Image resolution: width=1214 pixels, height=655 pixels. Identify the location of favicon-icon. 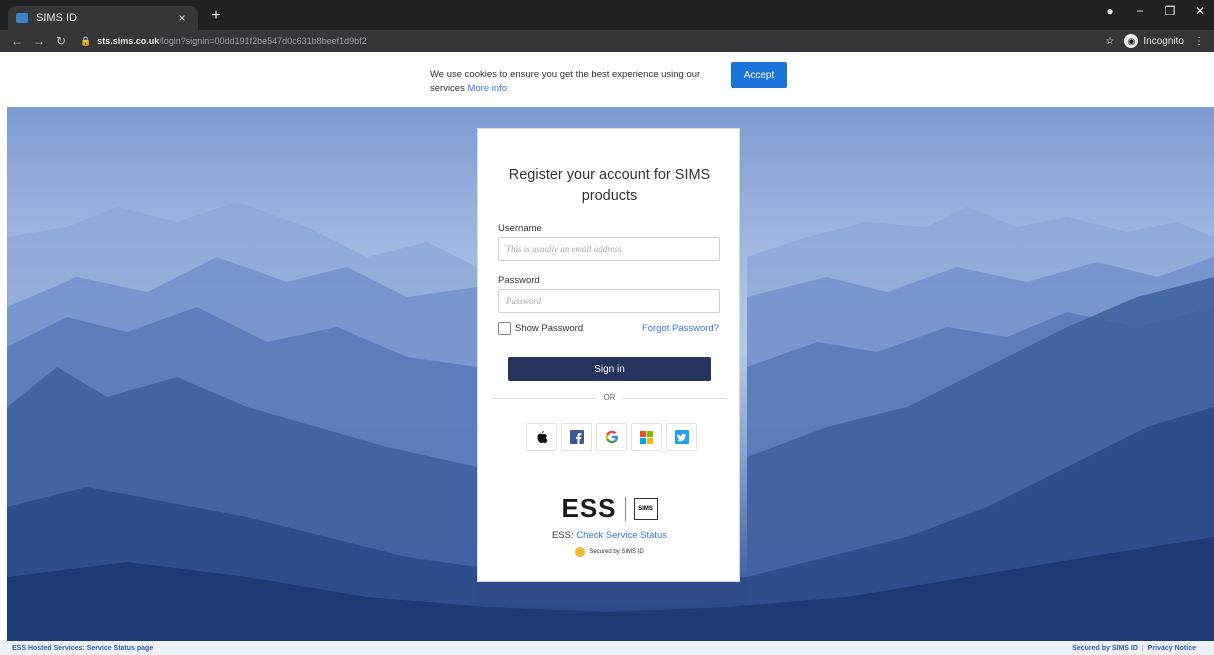
(22, 18).